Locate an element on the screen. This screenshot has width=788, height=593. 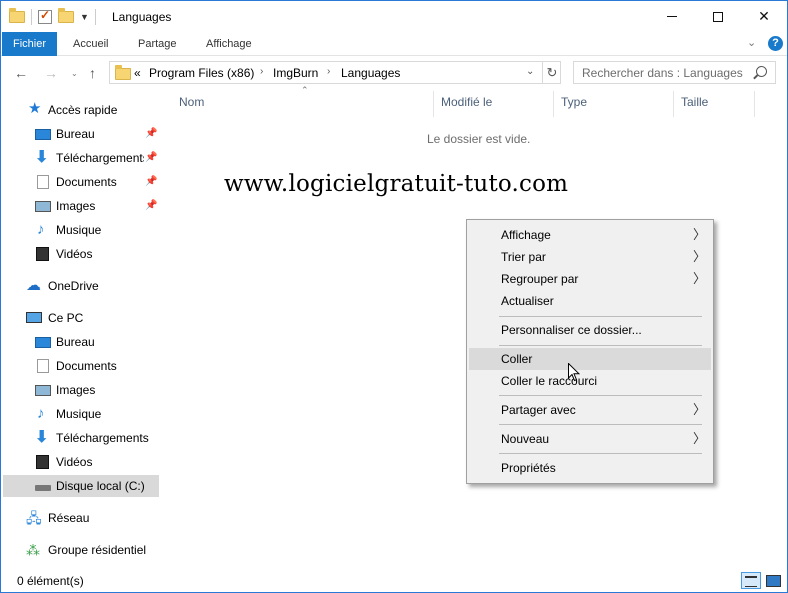
breadcrumb-languages: Languages is located at coordinates (370, 73).